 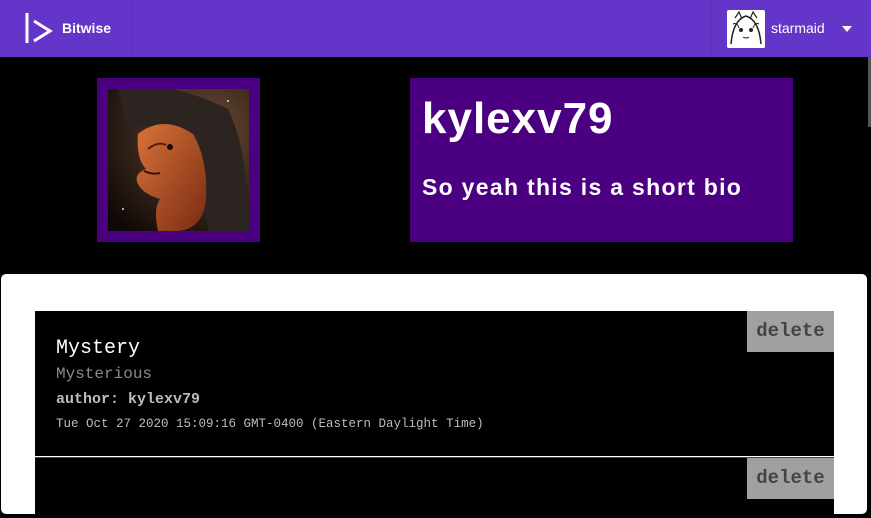 What do you see at coordinates (87, 28) in the screenshot?
I see `brand-name: Bitwise` at bounding box center [87, 28].